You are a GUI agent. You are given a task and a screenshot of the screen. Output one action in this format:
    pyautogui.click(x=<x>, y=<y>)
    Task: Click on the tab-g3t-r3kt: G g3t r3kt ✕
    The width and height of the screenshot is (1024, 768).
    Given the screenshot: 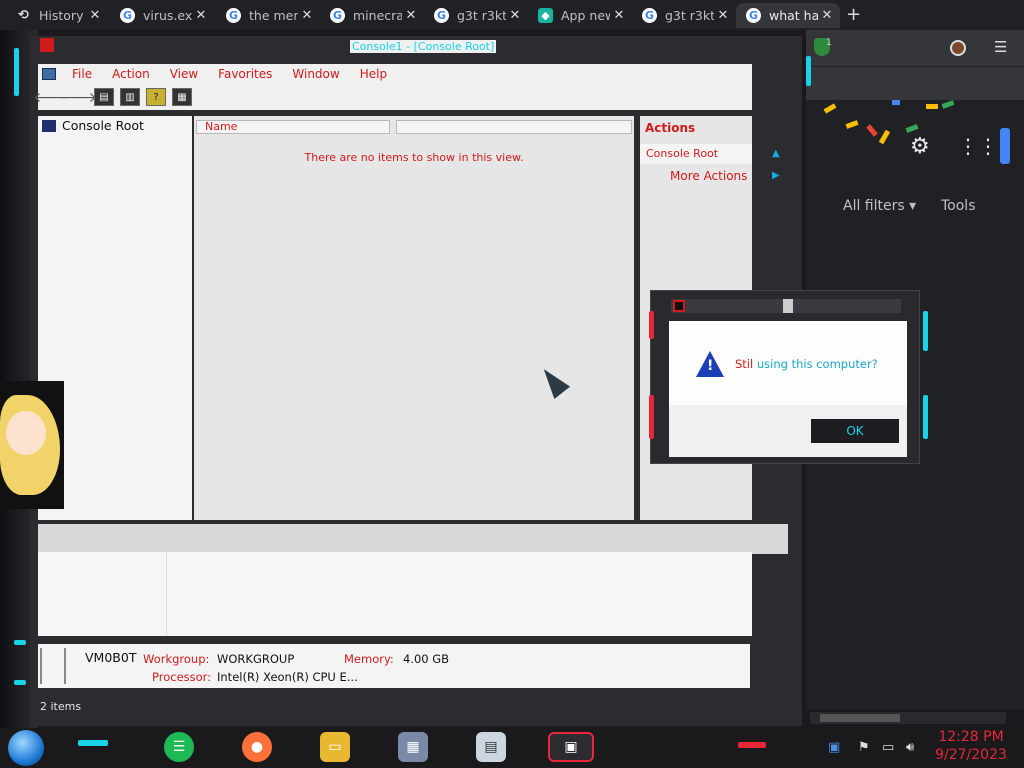 What is the action you would take?
    pyautogui.click(x=476, y=15)
    